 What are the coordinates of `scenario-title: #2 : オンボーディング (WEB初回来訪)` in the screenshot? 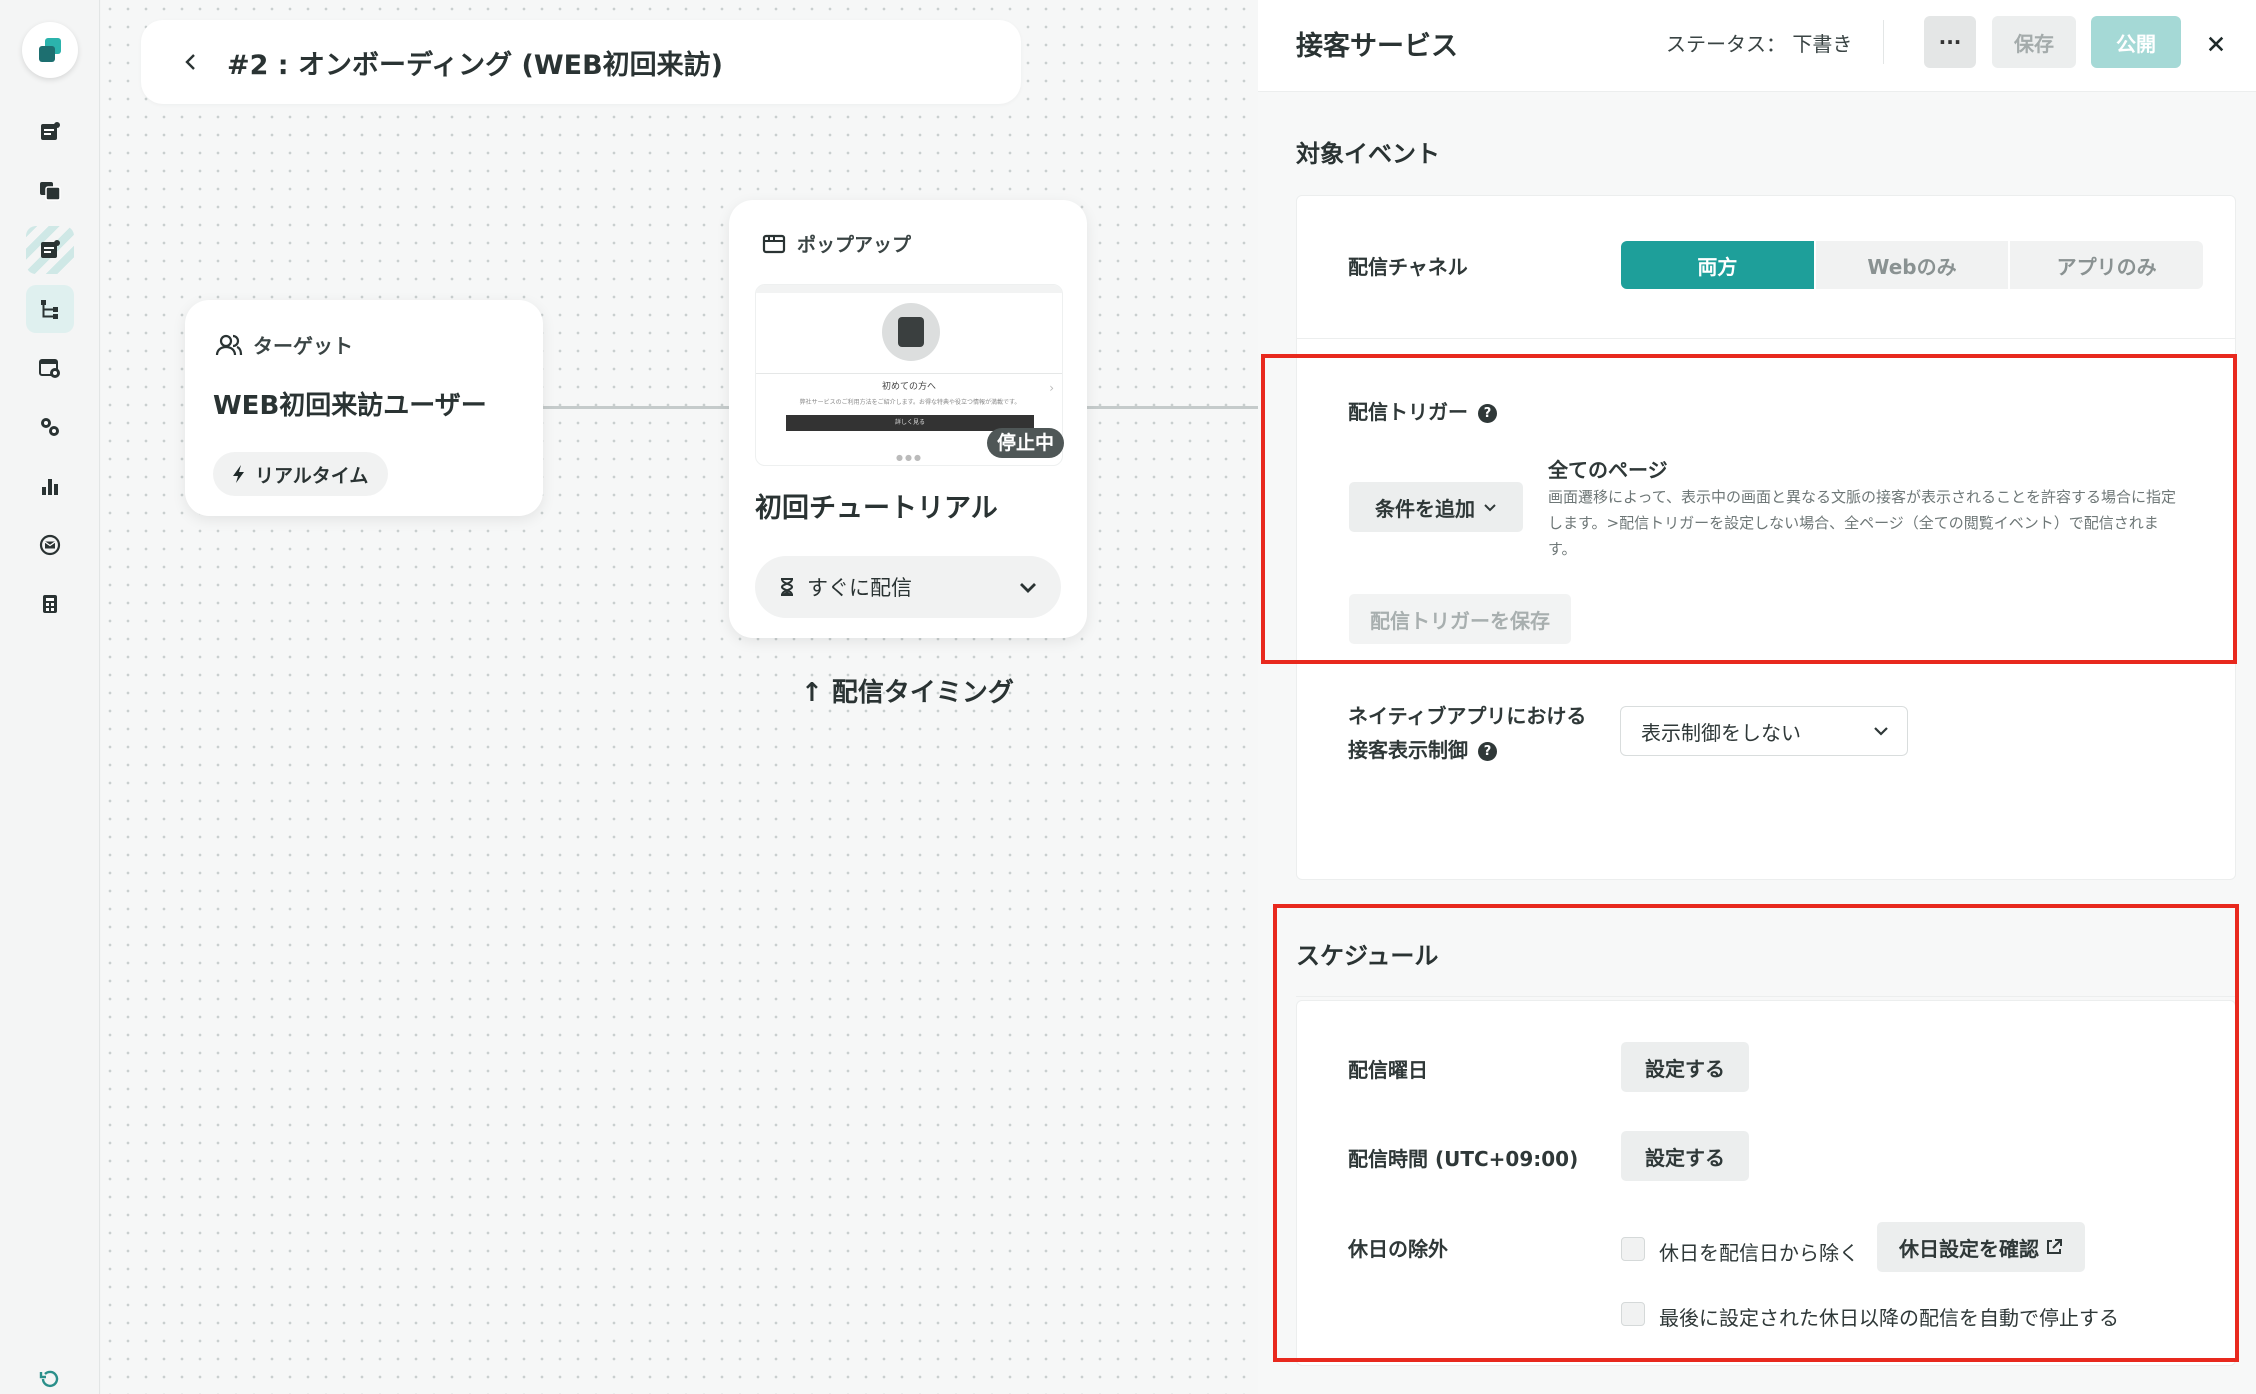 It's located at (475, 65).